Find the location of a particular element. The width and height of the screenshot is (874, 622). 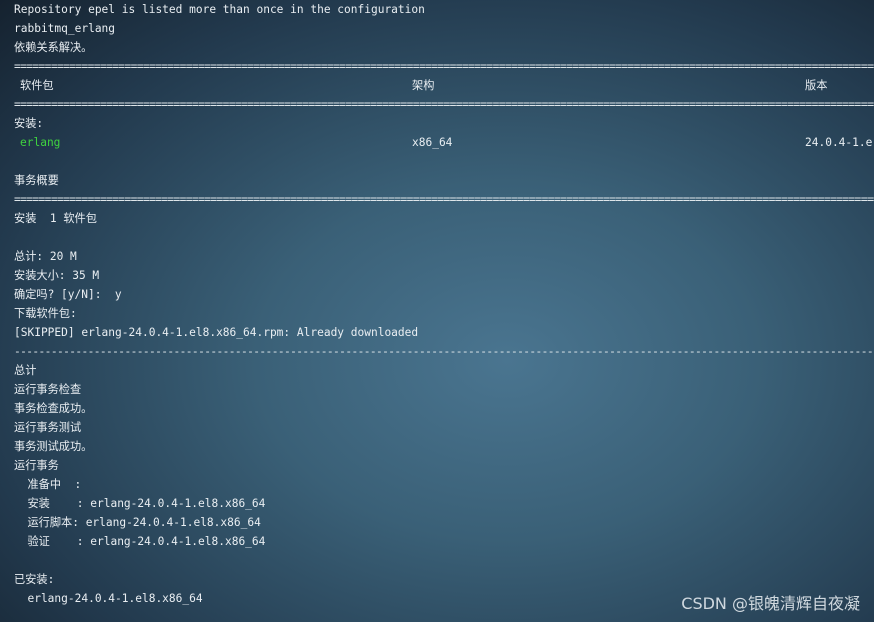

terminal-line: 安装大小: 35 M is located at coordinates (57, 275).